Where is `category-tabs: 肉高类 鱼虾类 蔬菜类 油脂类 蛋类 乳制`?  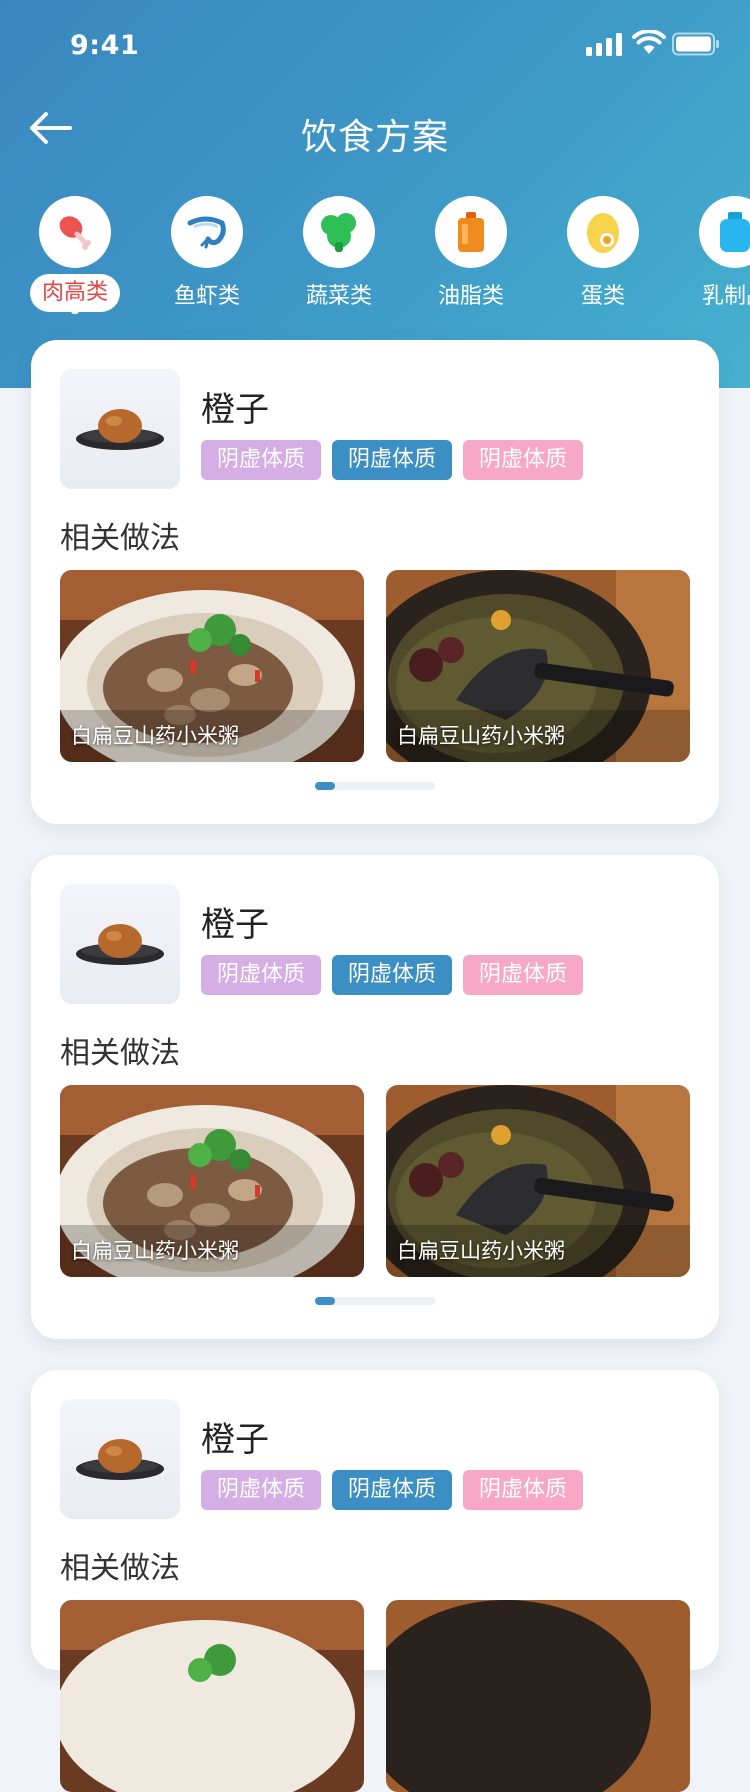
category-tabs: 肉高类 鱼虾类 蔬菜类 油脂类 蛋类 乳制 is located at coordinates (375, 254).